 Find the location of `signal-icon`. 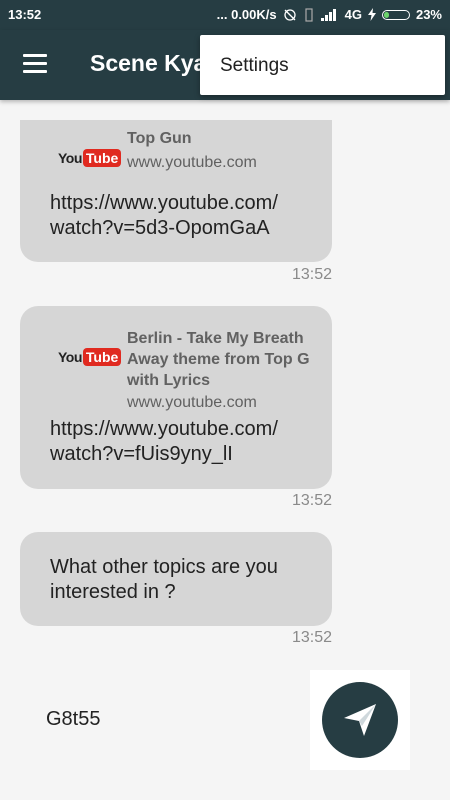

signal-icon is located at coordinates (328, 15).